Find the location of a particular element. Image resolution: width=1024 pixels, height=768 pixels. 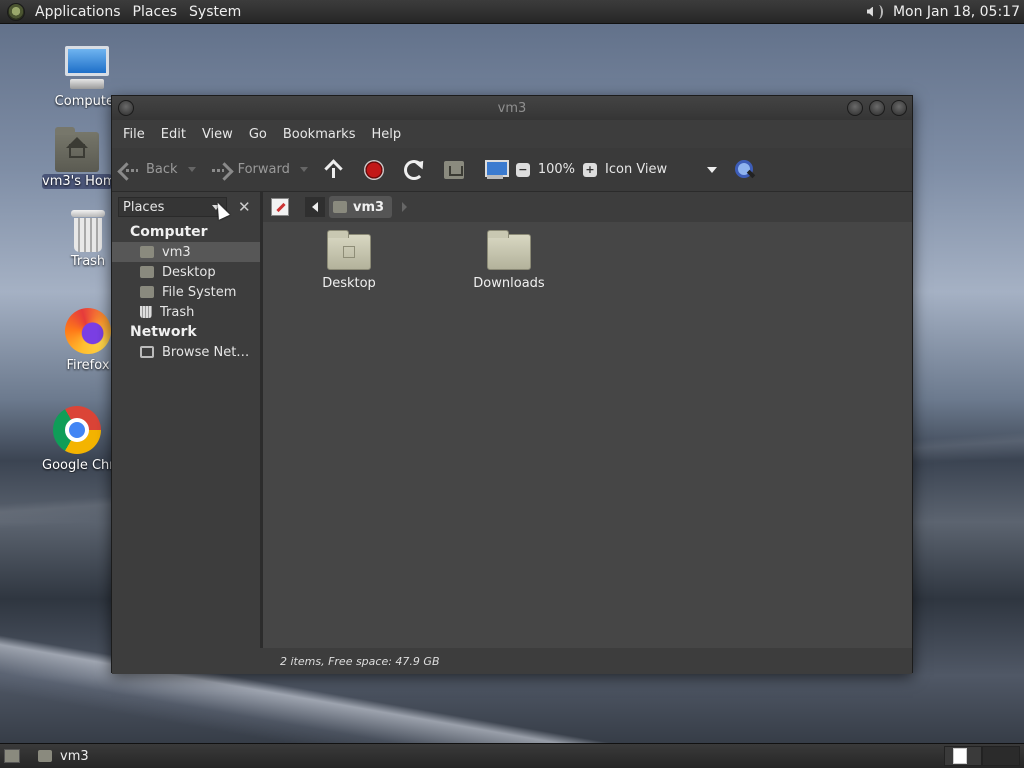

search-icon is located at coordinates (744, 170).